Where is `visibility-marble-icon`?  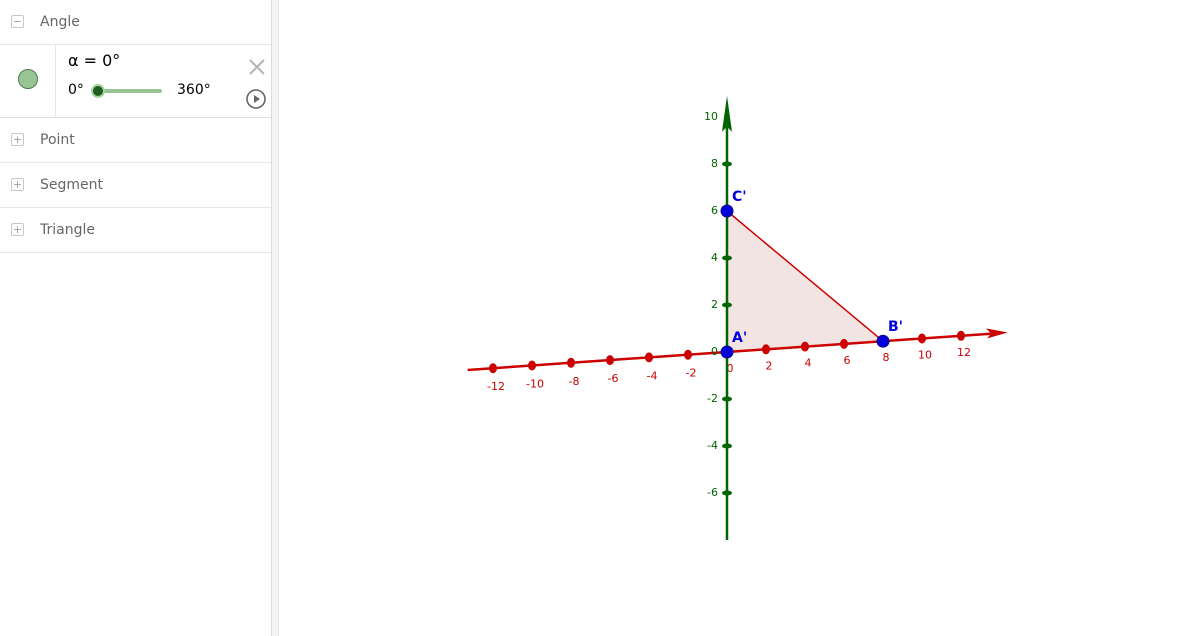
visibility-marble-icon is located at coordinates (28, 79).